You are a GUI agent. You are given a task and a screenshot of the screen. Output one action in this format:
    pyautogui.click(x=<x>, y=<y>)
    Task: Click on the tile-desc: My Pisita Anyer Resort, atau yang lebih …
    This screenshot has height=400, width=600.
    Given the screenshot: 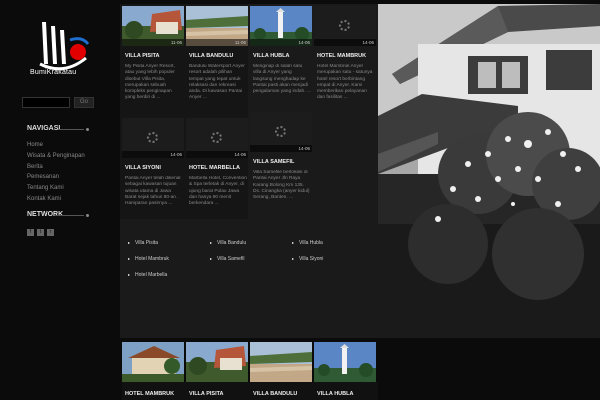 What is the action you would take?
    pyautogui.click(x=150, y=82)
    